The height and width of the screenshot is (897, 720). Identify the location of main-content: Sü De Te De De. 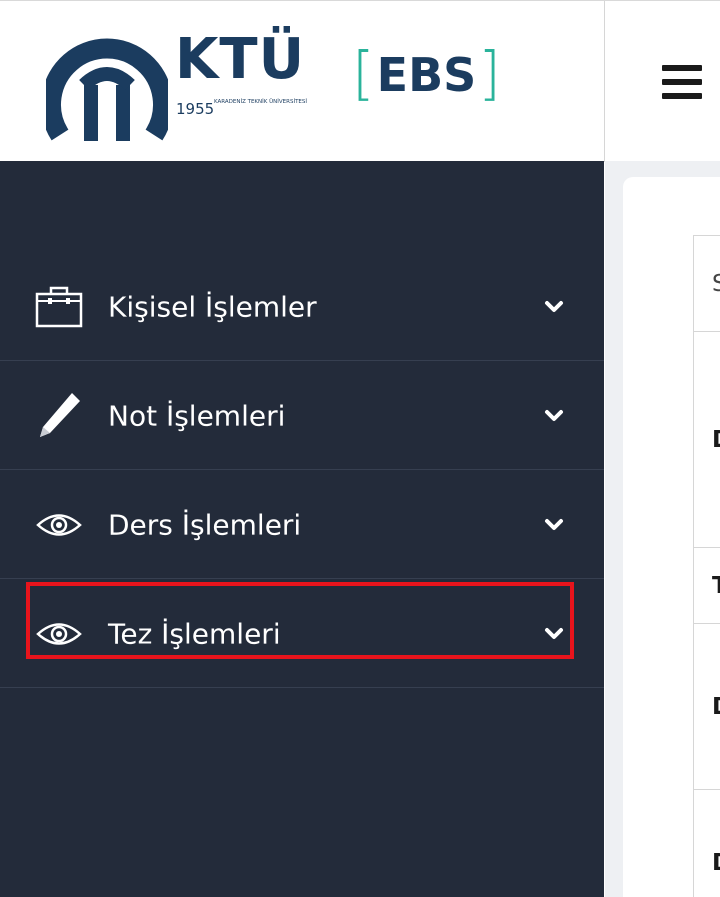
(662, 529).